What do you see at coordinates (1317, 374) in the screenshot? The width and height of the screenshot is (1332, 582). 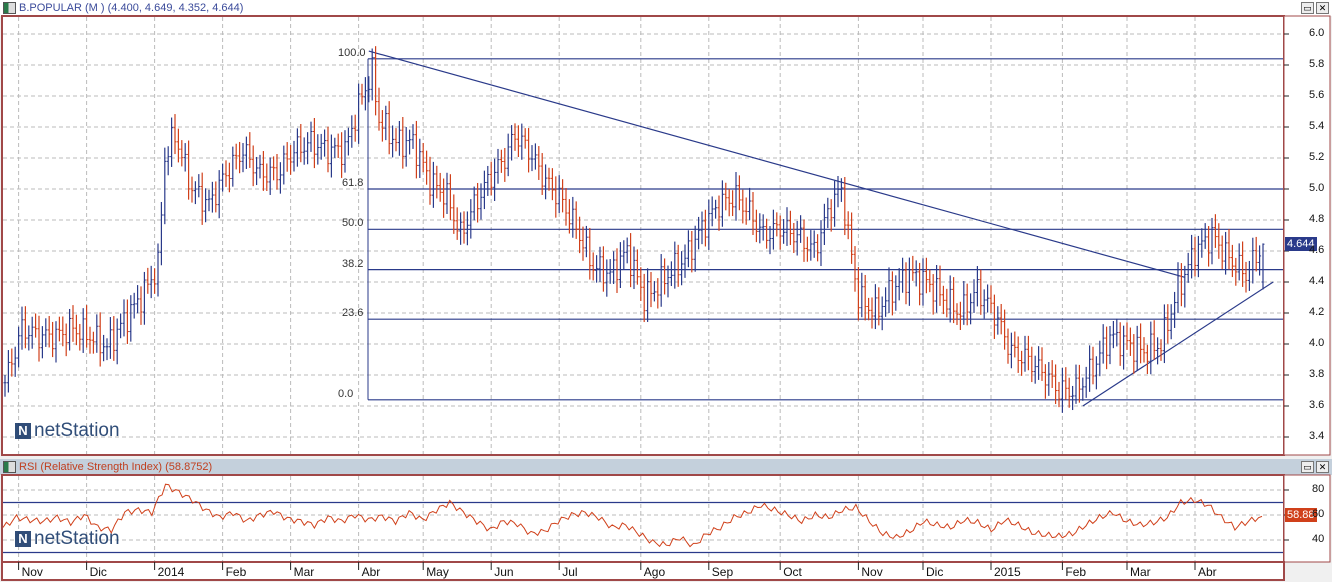 I see `y-tick-label: 3.8` at bounding box center [1317, 374].